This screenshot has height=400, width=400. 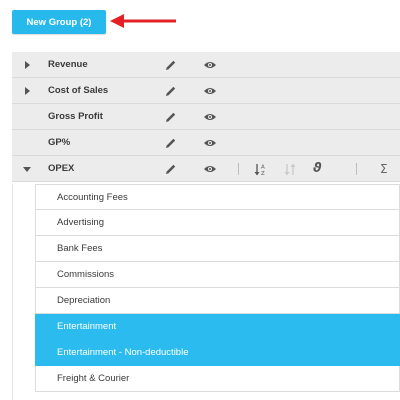 What do you see at coordinates (12, 292) in the screenshot?
I see `tree-guide-line` at bounding box center [12, 292].